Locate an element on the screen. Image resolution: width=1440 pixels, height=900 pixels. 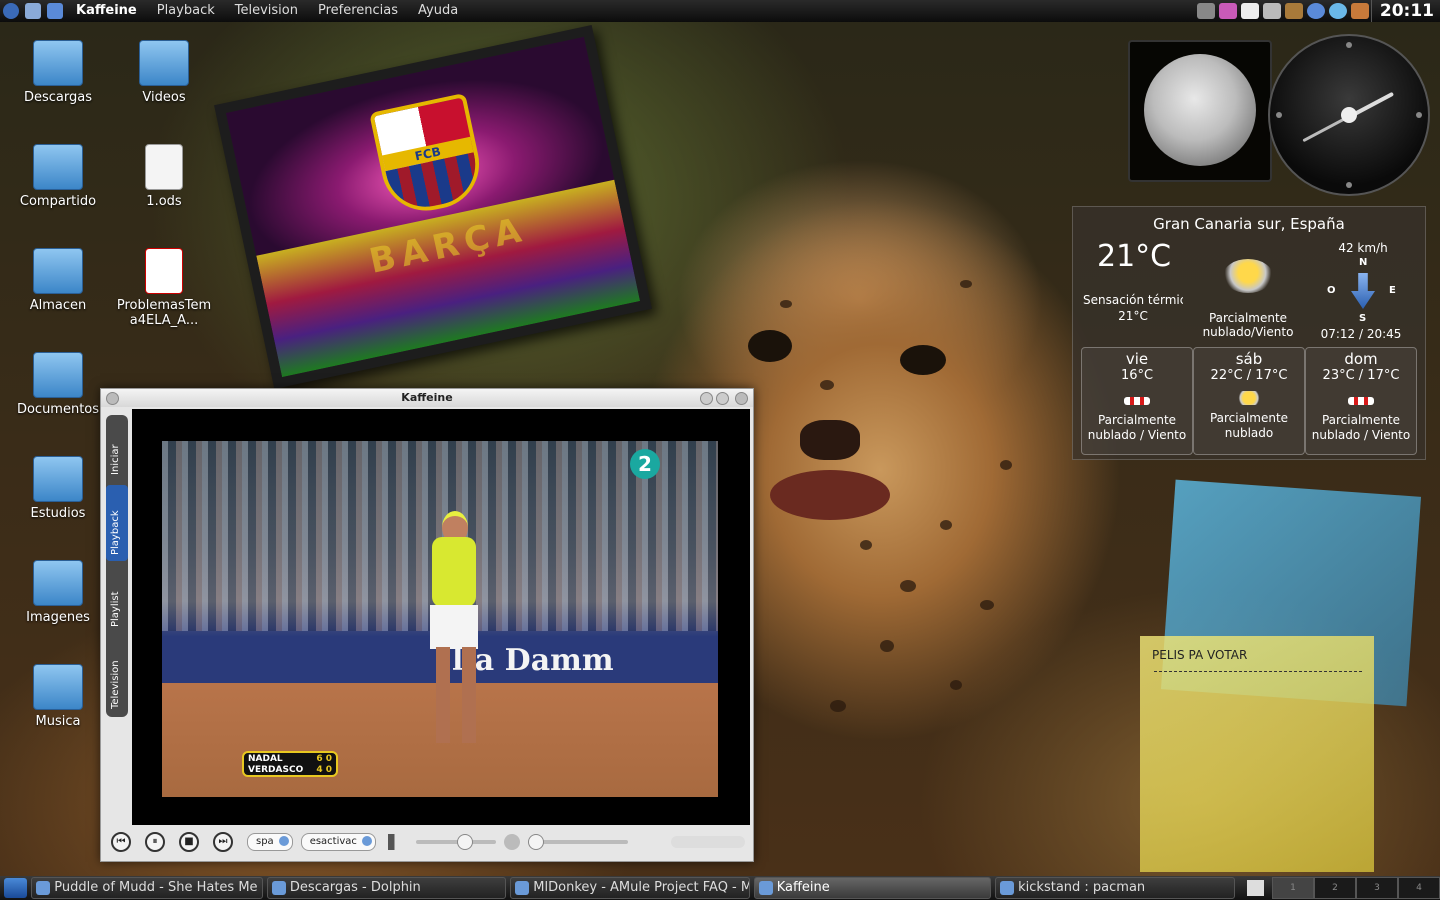
desktop-icon-descargas: Descargas is located at coordinates (58, 72).